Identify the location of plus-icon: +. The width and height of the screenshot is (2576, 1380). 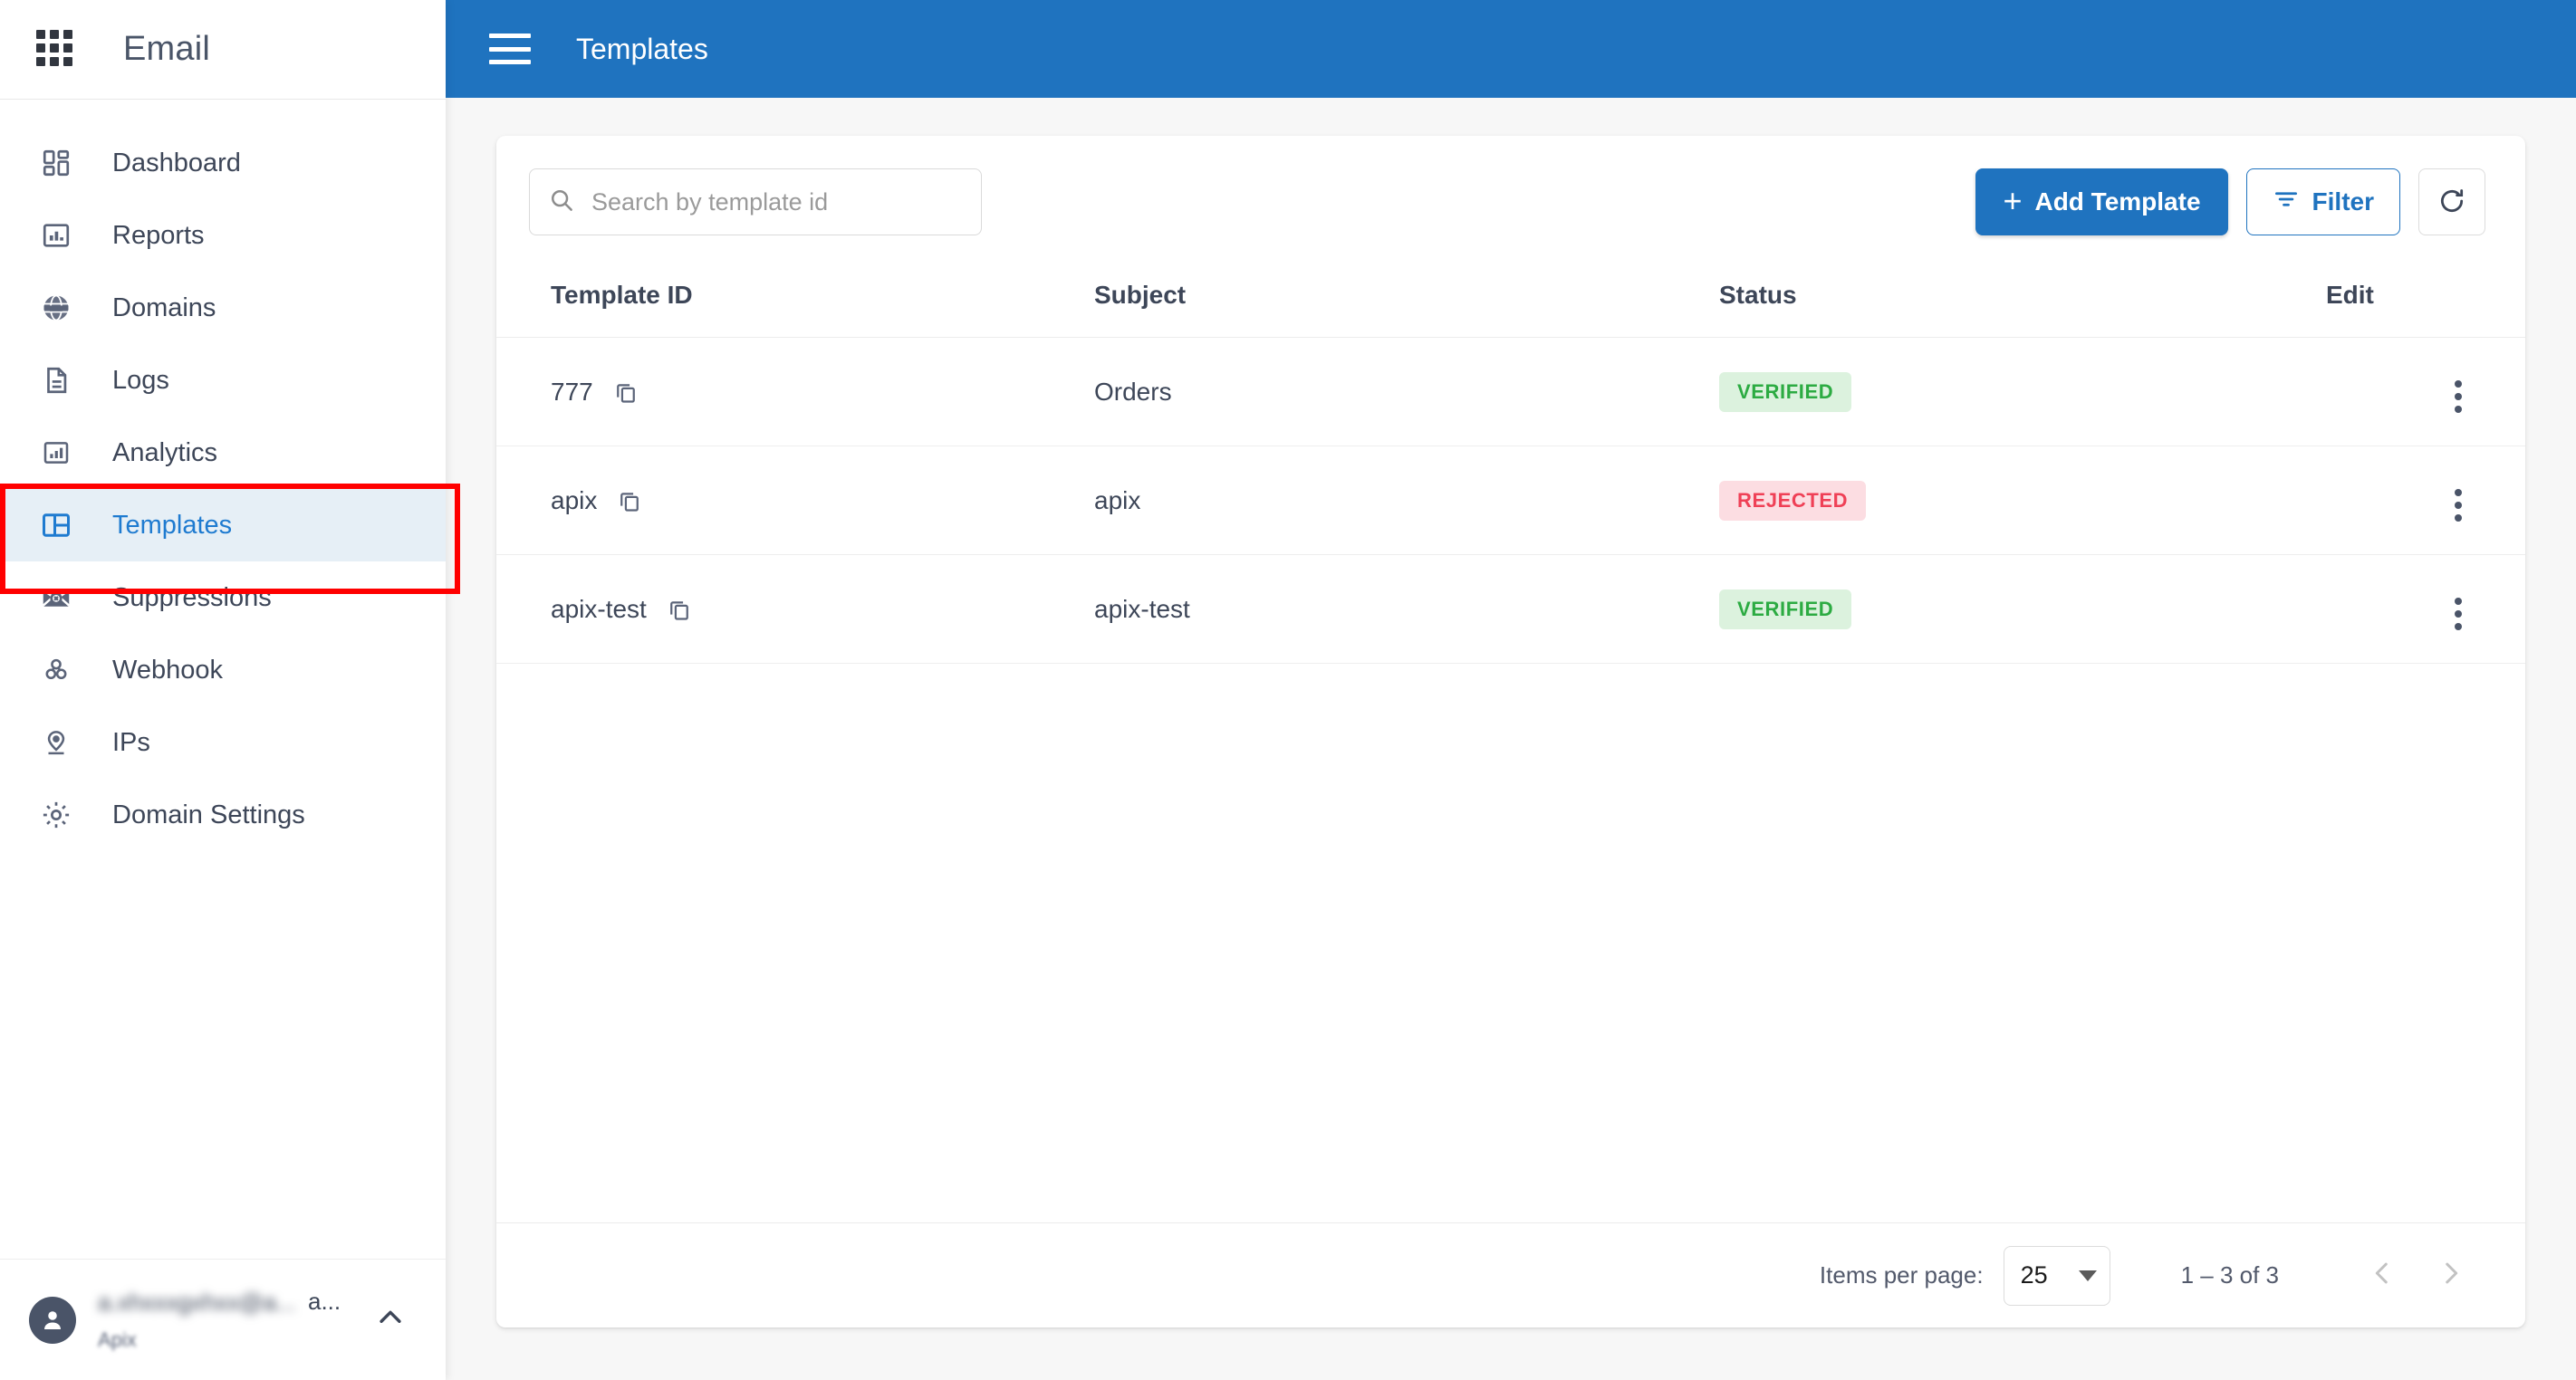
(2013, 200).